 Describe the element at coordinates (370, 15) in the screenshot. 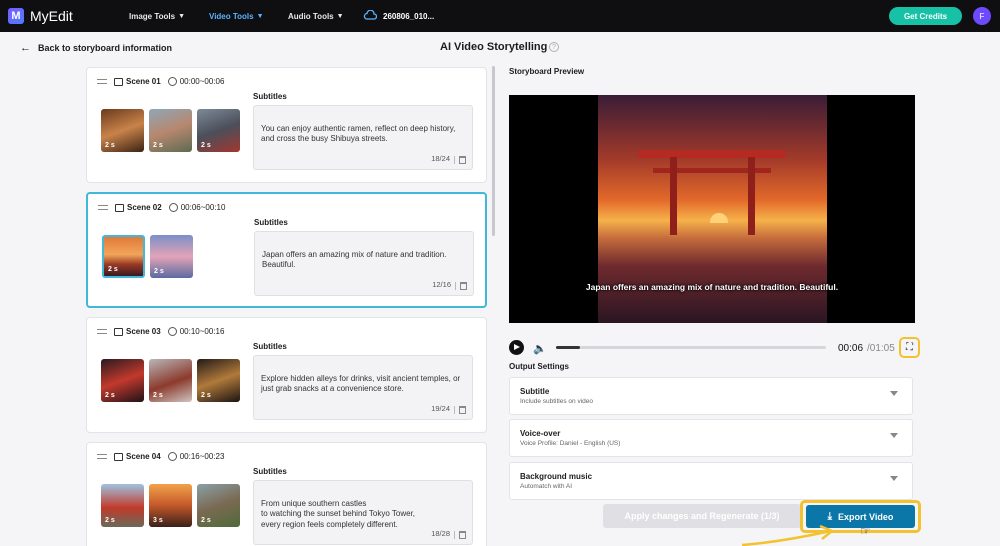

I see `cloud-icon` at that location.